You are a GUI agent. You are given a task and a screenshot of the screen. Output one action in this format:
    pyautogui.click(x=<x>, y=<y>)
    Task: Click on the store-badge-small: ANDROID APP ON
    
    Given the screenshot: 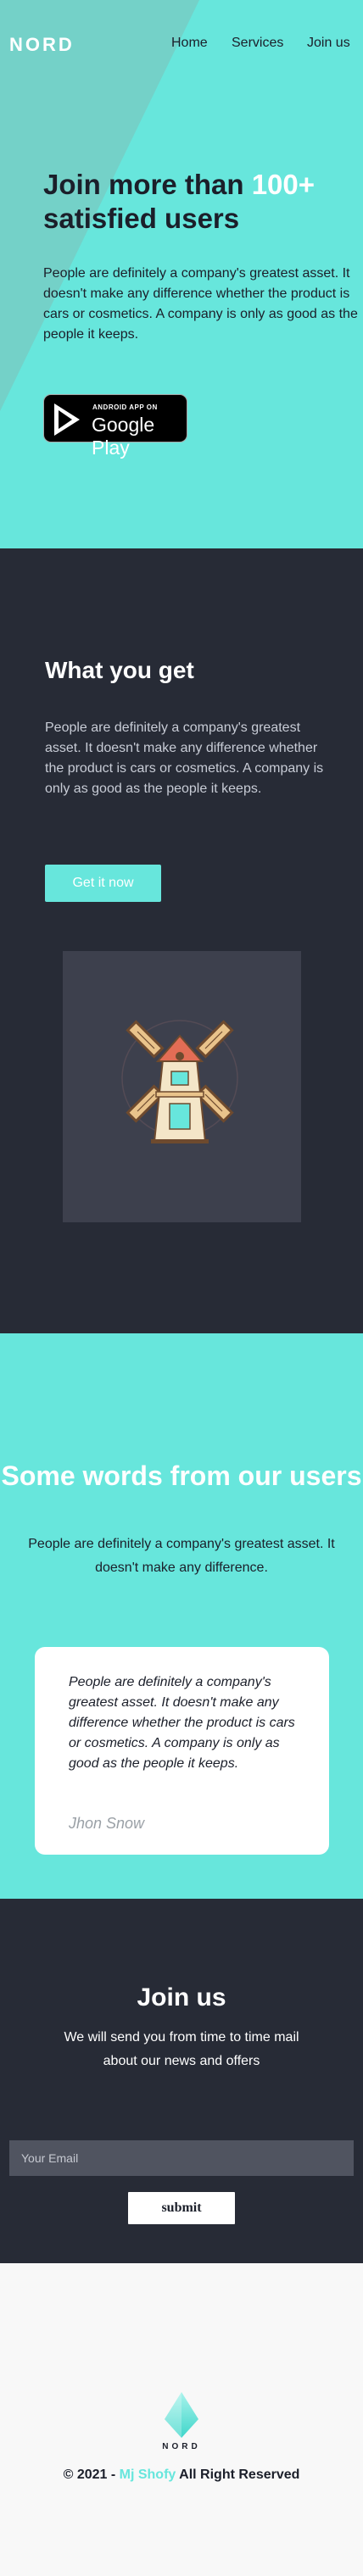 What is the action you would take?
    pyautogui.click(x=125, y=407)
    